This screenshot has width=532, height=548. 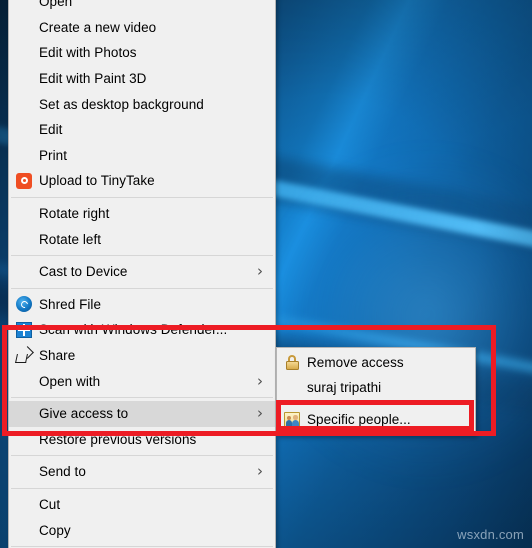 I want to click on menu-item-label: Edit with Photos, so click(x=88, y=53).